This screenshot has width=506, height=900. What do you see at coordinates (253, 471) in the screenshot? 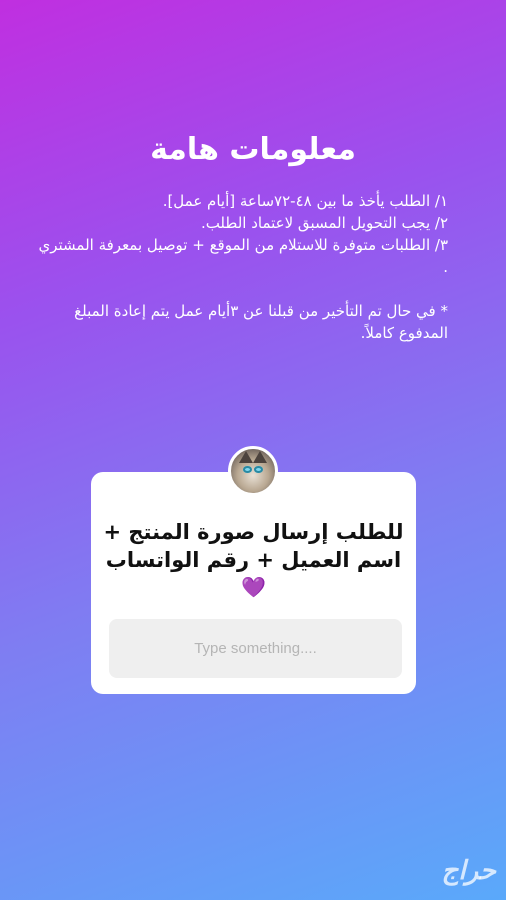
I see `cat-avatar-icon` at bounding box center [253, 471].